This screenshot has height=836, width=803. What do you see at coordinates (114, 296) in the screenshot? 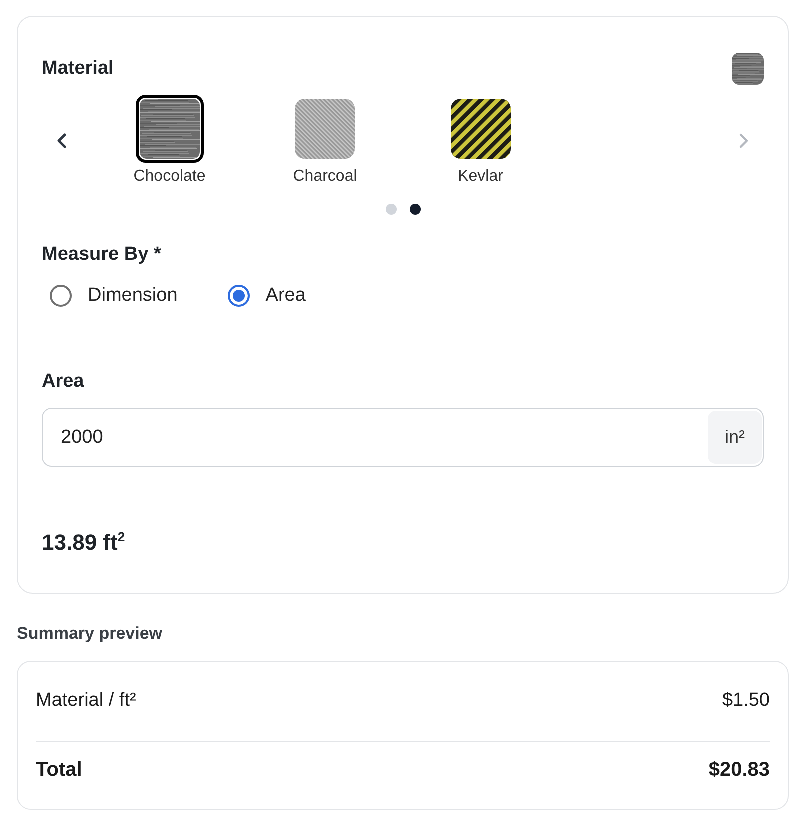
I see `radio-option: Dimension` at bounding box center [114, 296].